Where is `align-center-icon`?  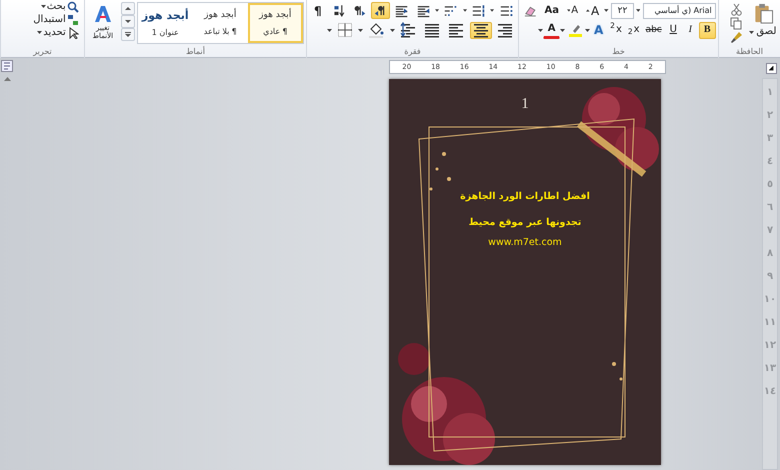 align-center-icon is located at coordinates (480, 30).